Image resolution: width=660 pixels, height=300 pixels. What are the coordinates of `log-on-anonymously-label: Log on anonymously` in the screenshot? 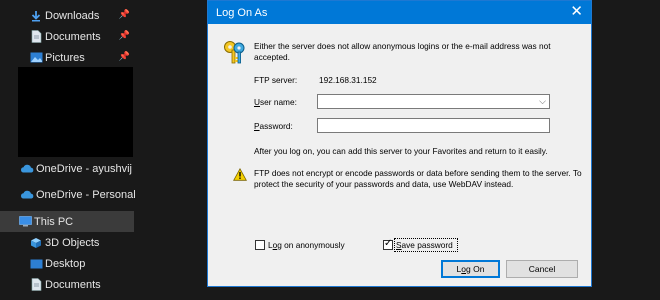 It's located at (306, 245).